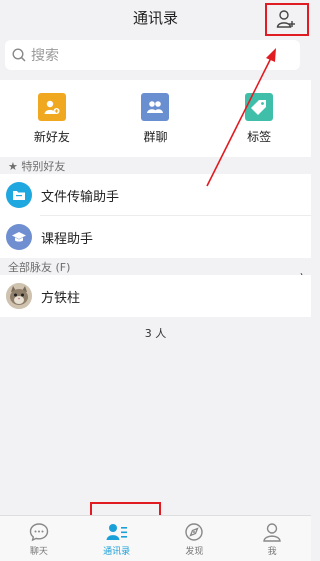 This screenshot has height=561, width=320. I want to click on tab-label: 通讯录, so click(117, 552).